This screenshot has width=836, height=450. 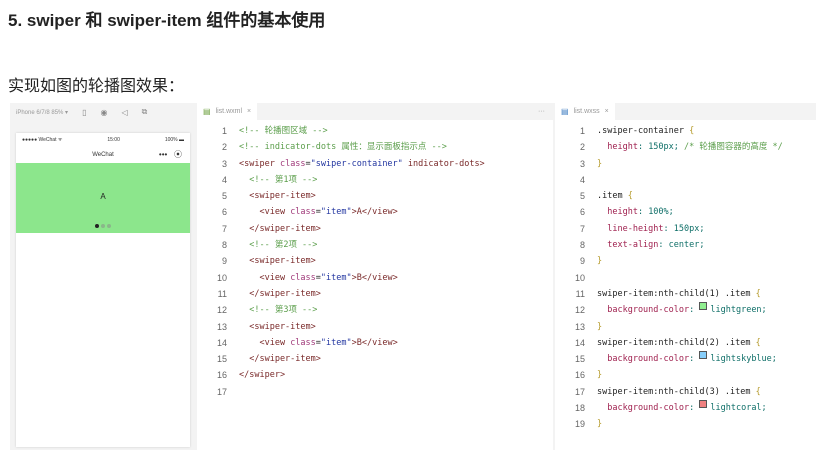 I want to click on line-number: 11, so click(x=222, y=293).